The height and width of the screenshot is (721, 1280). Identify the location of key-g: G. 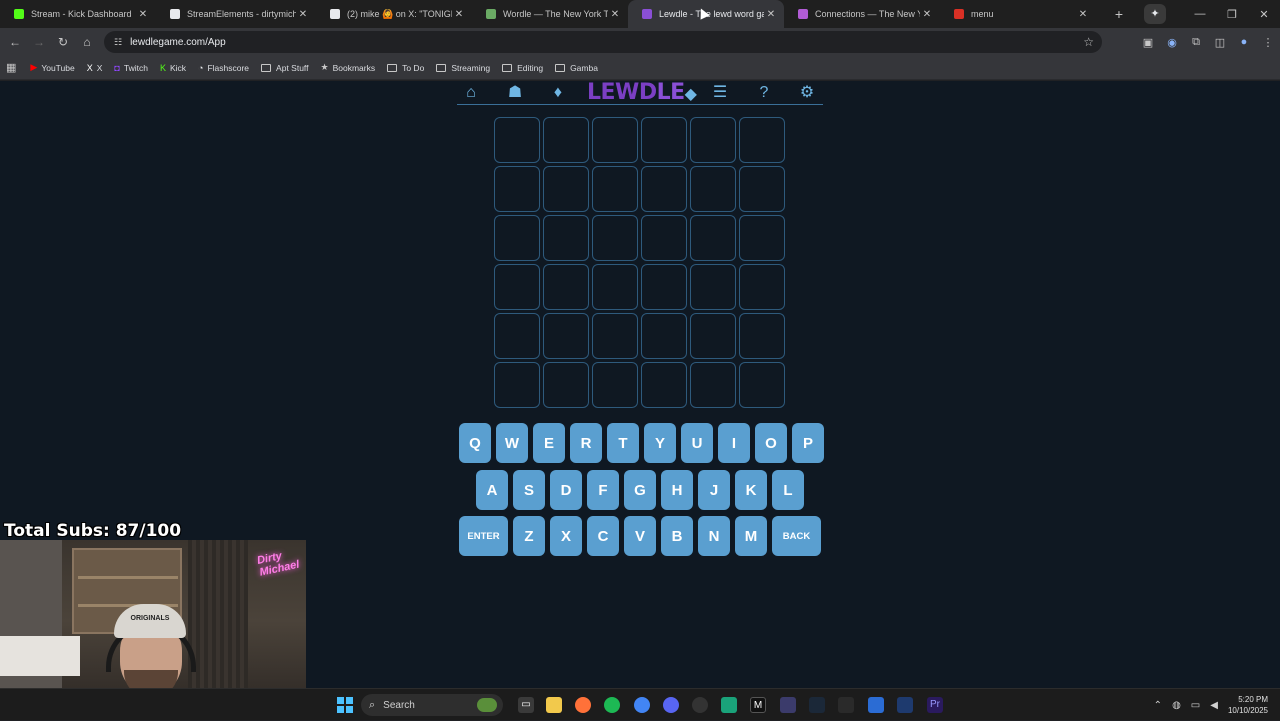
(640, 490).